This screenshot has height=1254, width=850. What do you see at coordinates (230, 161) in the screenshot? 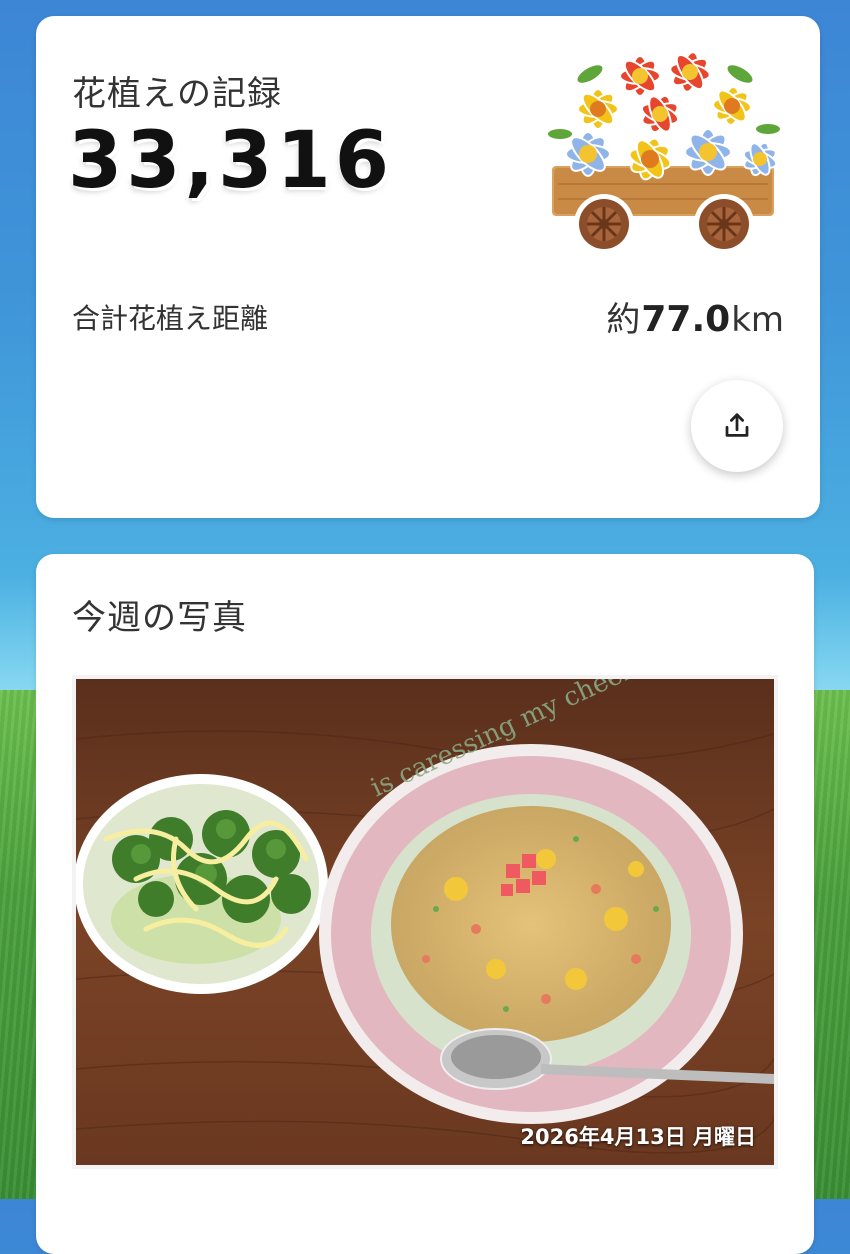
I see `planting-count: 33,316` at bounding box center [230, 161].